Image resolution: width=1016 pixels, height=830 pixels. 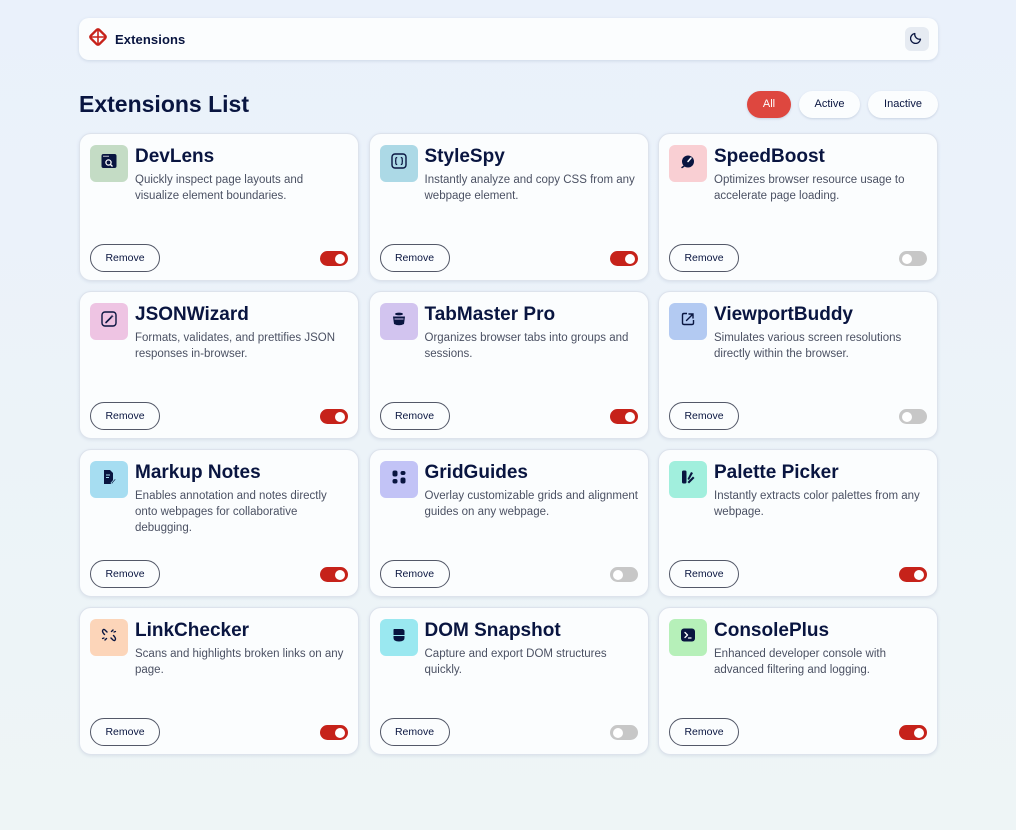 What do you see at coordinates (192, 314) in the screenshot?
I see `extension-name: JSONWizard` at bounding box center [192, 314].